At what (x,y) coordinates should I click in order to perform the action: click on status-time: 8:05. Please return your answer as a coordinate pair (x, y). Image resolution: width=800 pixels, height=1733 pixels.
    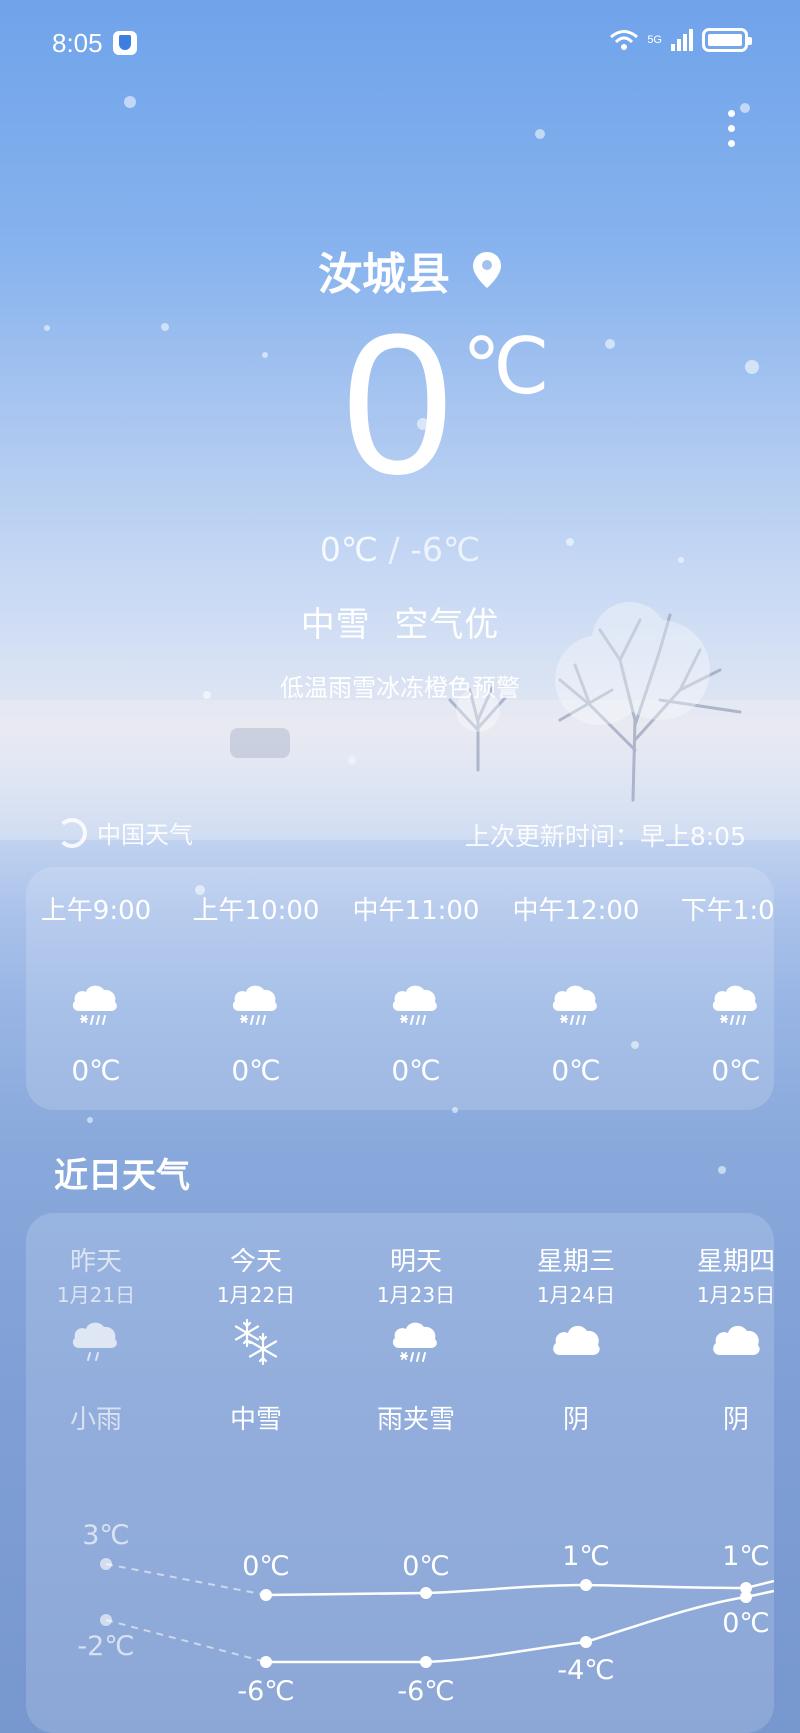
    Looking at the image, I should click on (77, 43).